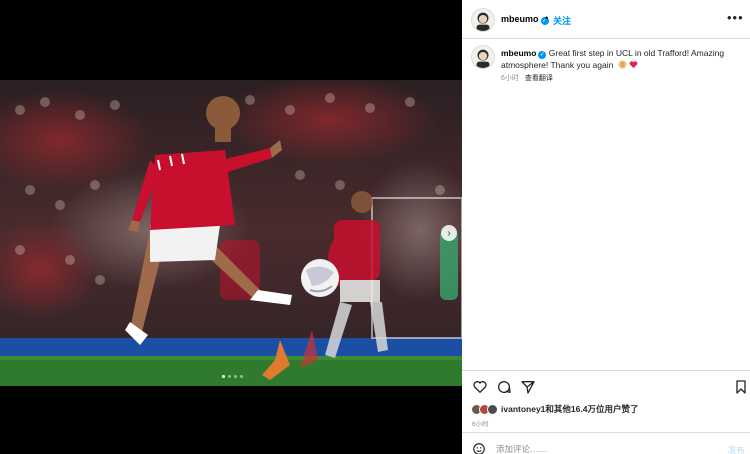 This screenshot has width=750, height=454. What do you see at coordinates (518, 53) in the screenshot?
I see `caption-username: mbeumo` at bounding box center [518, 53].